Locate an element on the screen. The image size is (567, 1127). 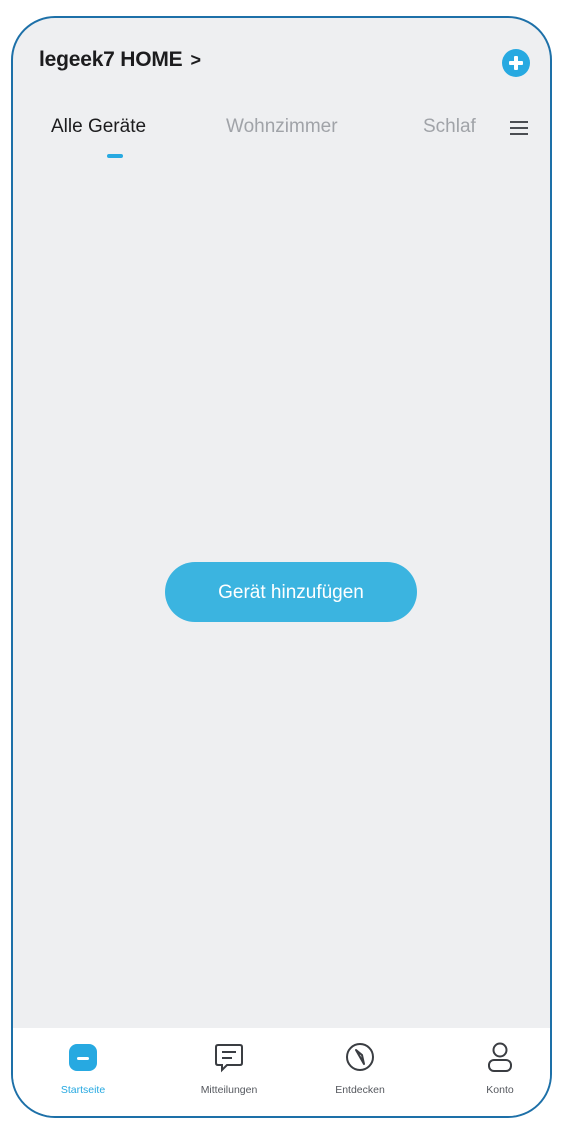
home-selector: legeek7 HOME > is located at coordinates (120, 60).